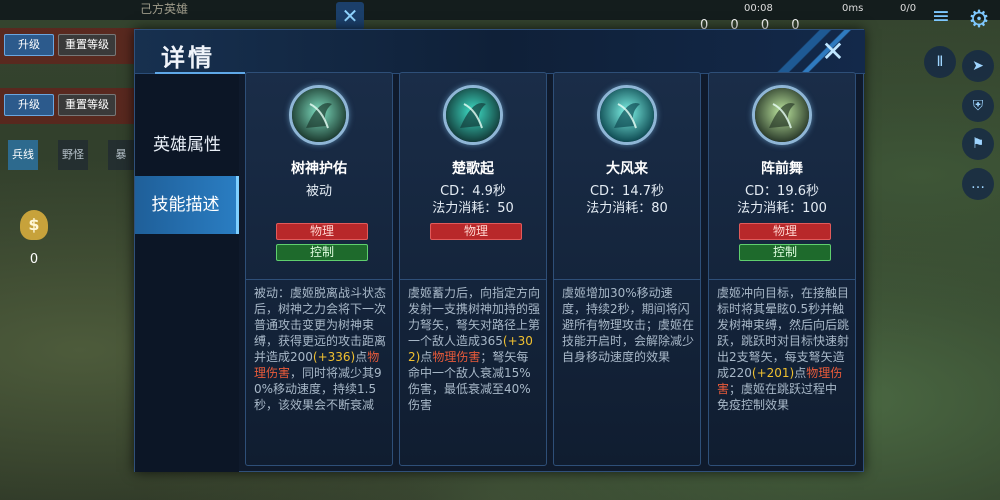 Image resolution: width=1000 pixels, height=500 pixels. What do you see at coordinates (473, 191) in the screenshot?
I see `skill-cooldown: CD：4.9秒` at bounding box center [473, 191].